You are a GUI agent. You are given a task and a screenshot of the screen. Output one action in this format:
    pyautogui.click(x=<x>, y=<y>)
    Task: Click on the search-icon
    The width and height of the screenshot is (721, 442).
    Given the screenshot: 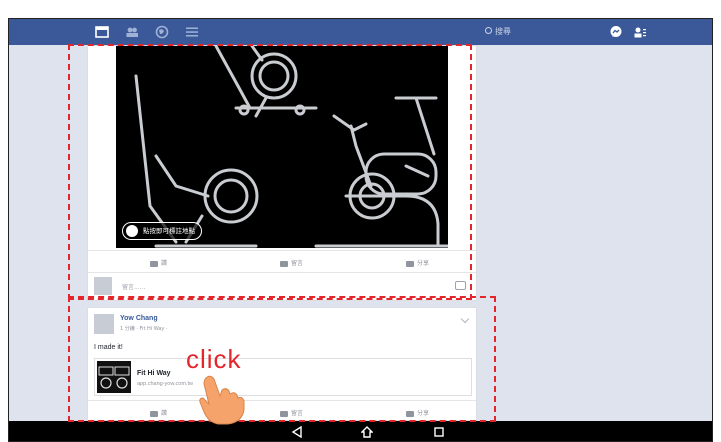 What is the action you would take?
    pyautogui.click(x=488, y=30)
    